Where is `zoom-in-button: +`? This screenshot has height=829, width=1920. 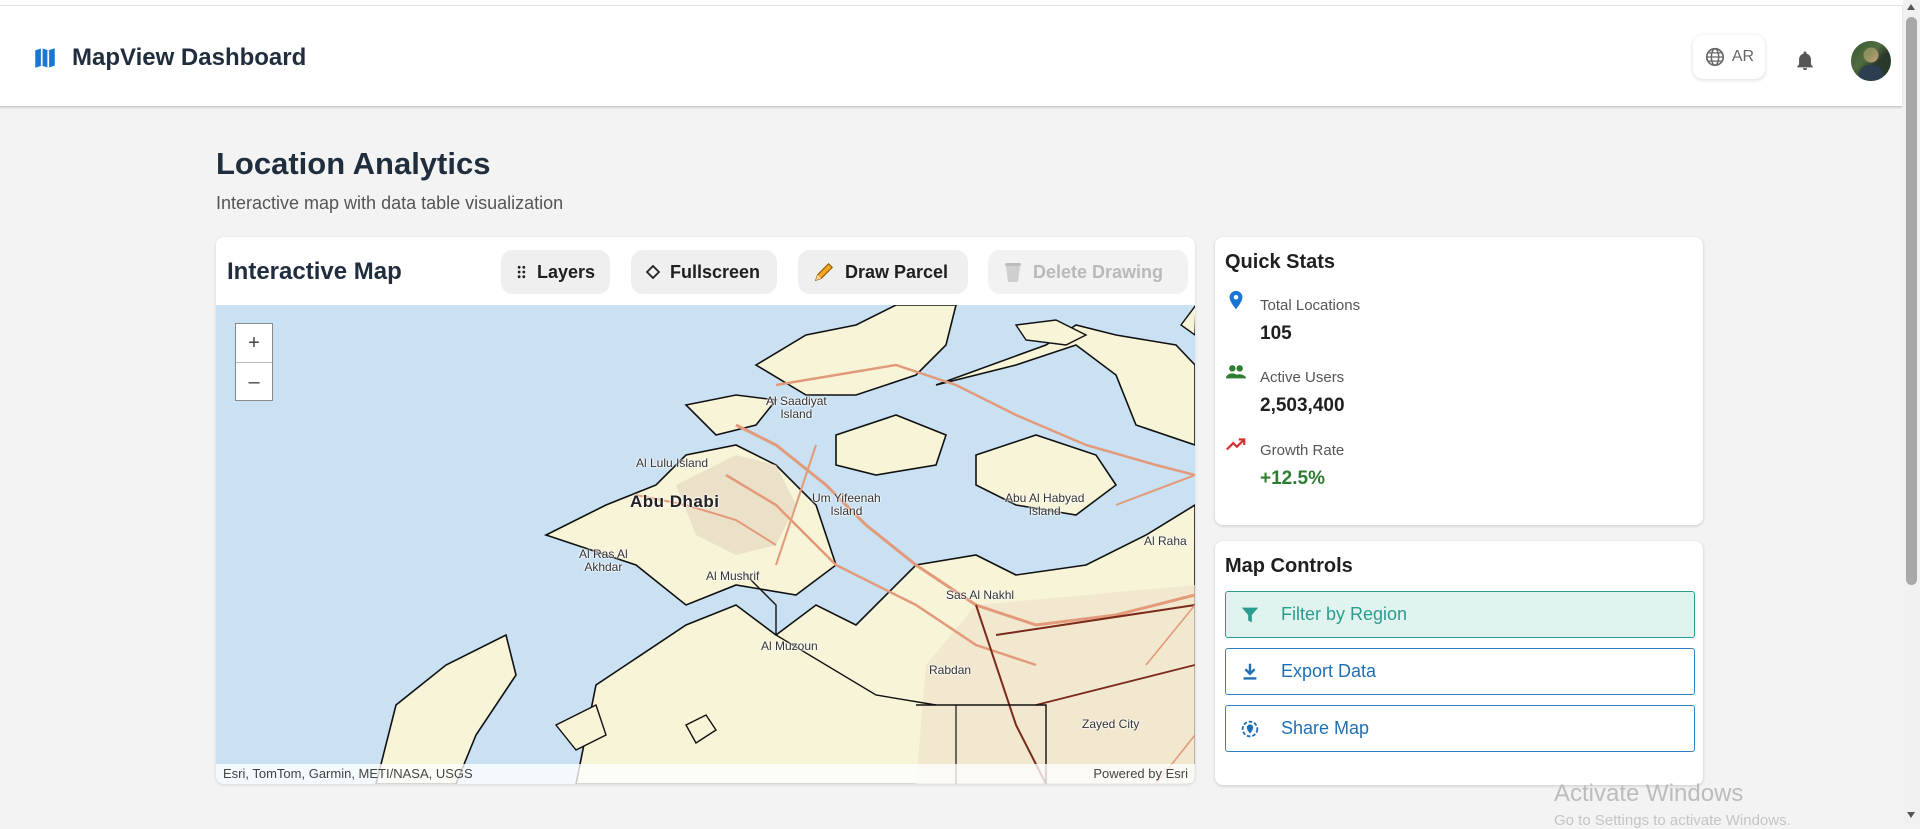
zoom-in-button: + is located at coordinates (254, 343).